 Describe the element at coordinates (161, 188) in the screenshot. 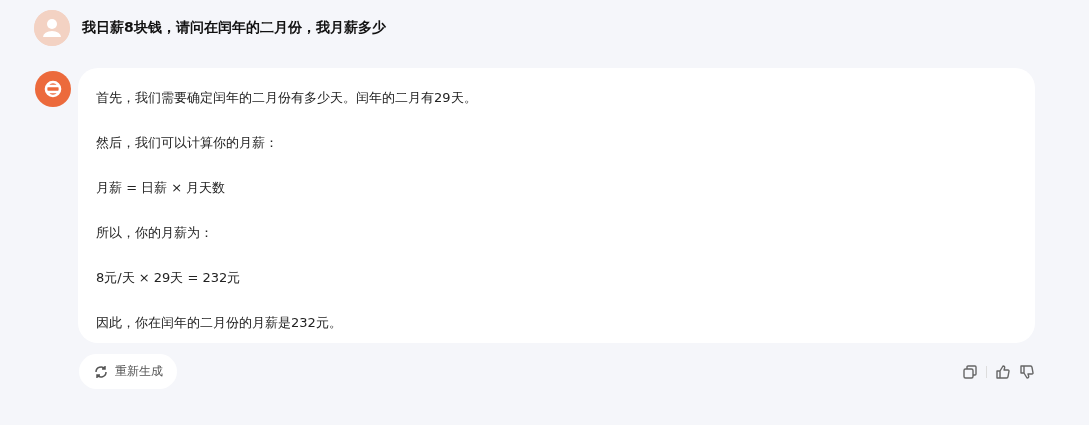

I see `answer-paragraph: 月薪 = 日薪 × 月天数` at that location.